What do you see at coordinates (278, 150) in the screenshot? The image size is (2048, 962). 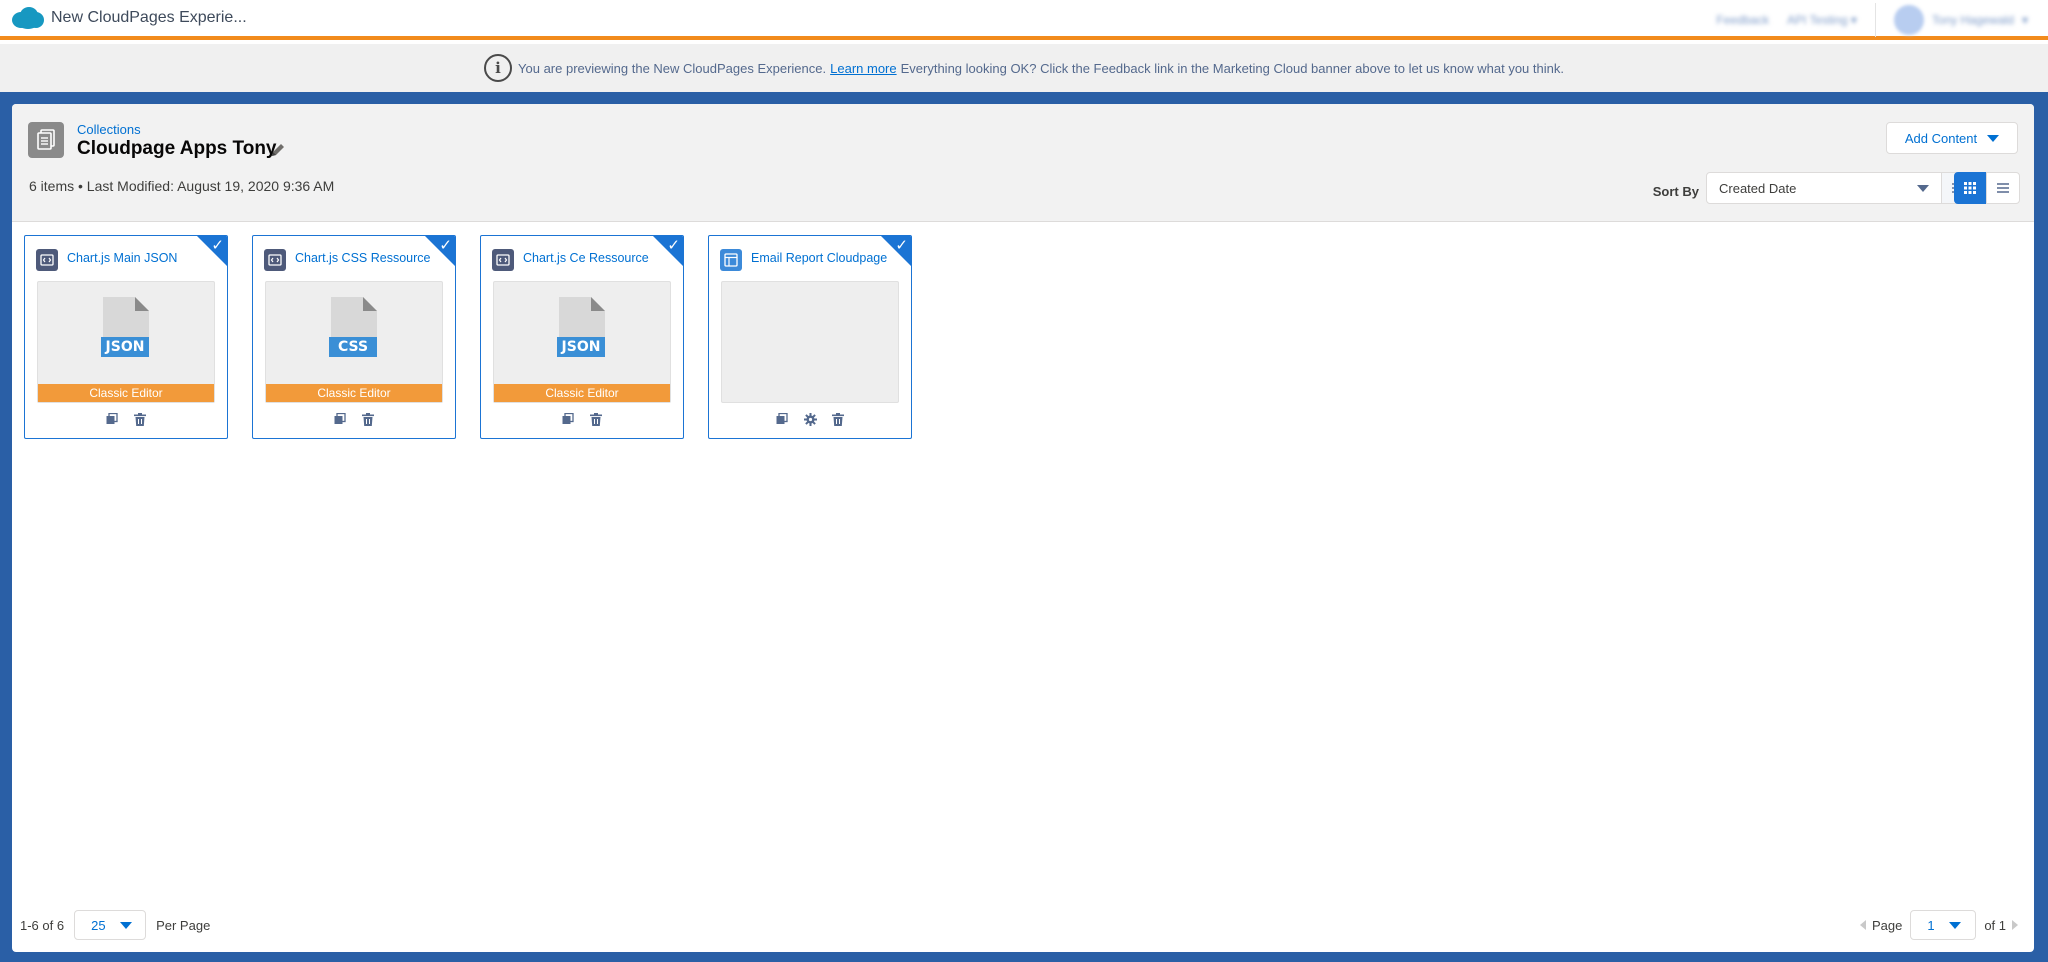 I see `pencil-icon` at bounding box center [278, 150].